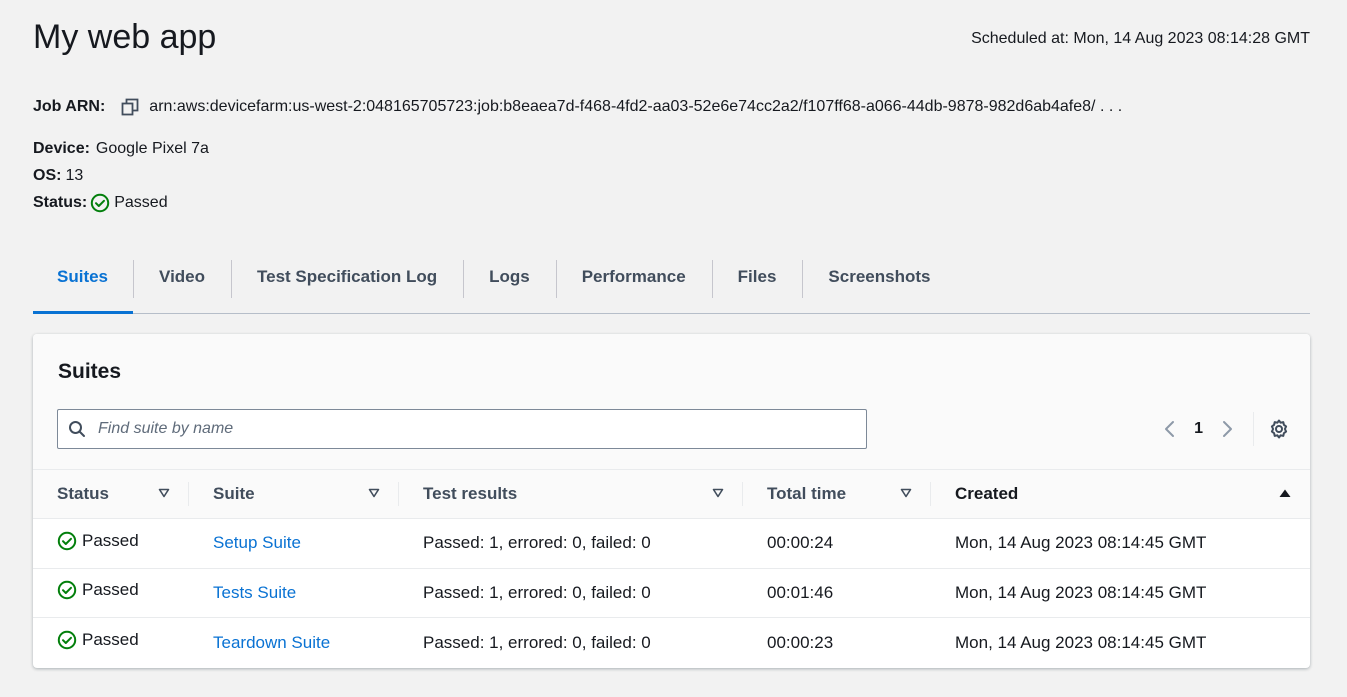  I want to click on scheduled-value: Mon, 14 Aug 2023 08:14:28 GMT, so click(1191, 38).